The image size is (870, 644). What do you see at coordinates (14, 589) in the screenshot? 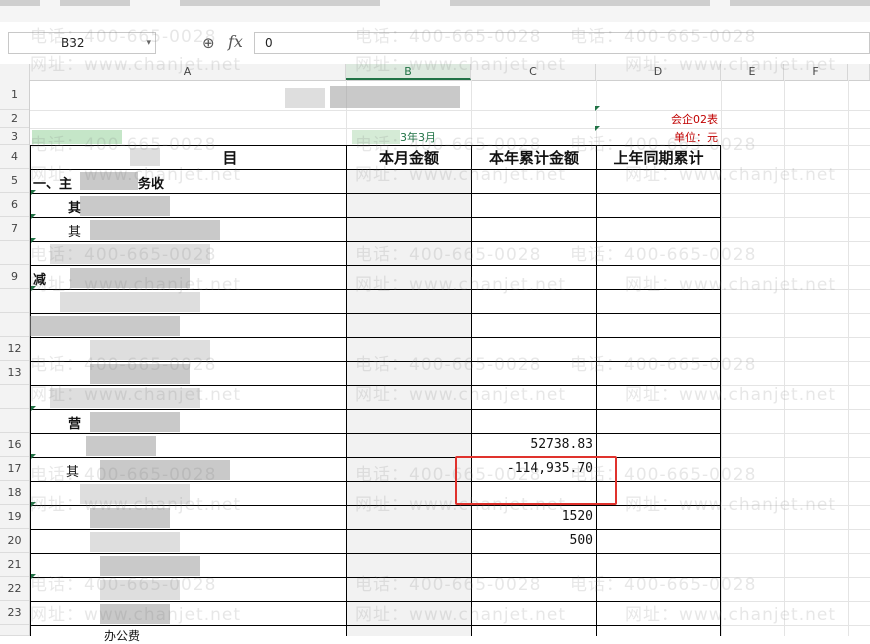
I see `row-header: 22` at bounding box center [14, 589].